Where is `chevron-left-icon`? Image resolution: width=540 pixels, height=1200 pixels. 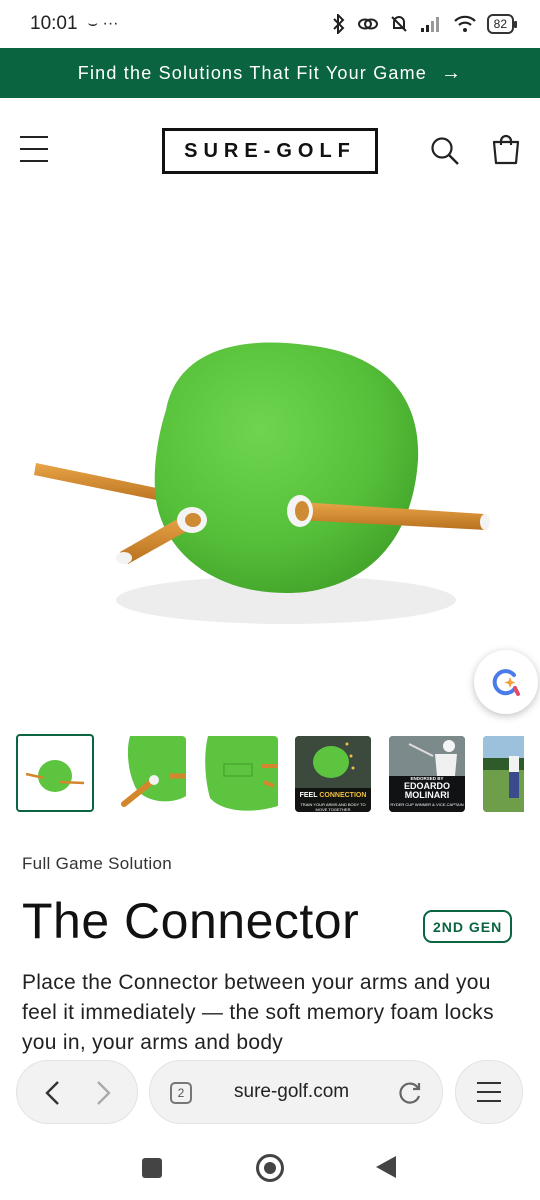
chevron-left-icon is located at coordinates (52, 1093).